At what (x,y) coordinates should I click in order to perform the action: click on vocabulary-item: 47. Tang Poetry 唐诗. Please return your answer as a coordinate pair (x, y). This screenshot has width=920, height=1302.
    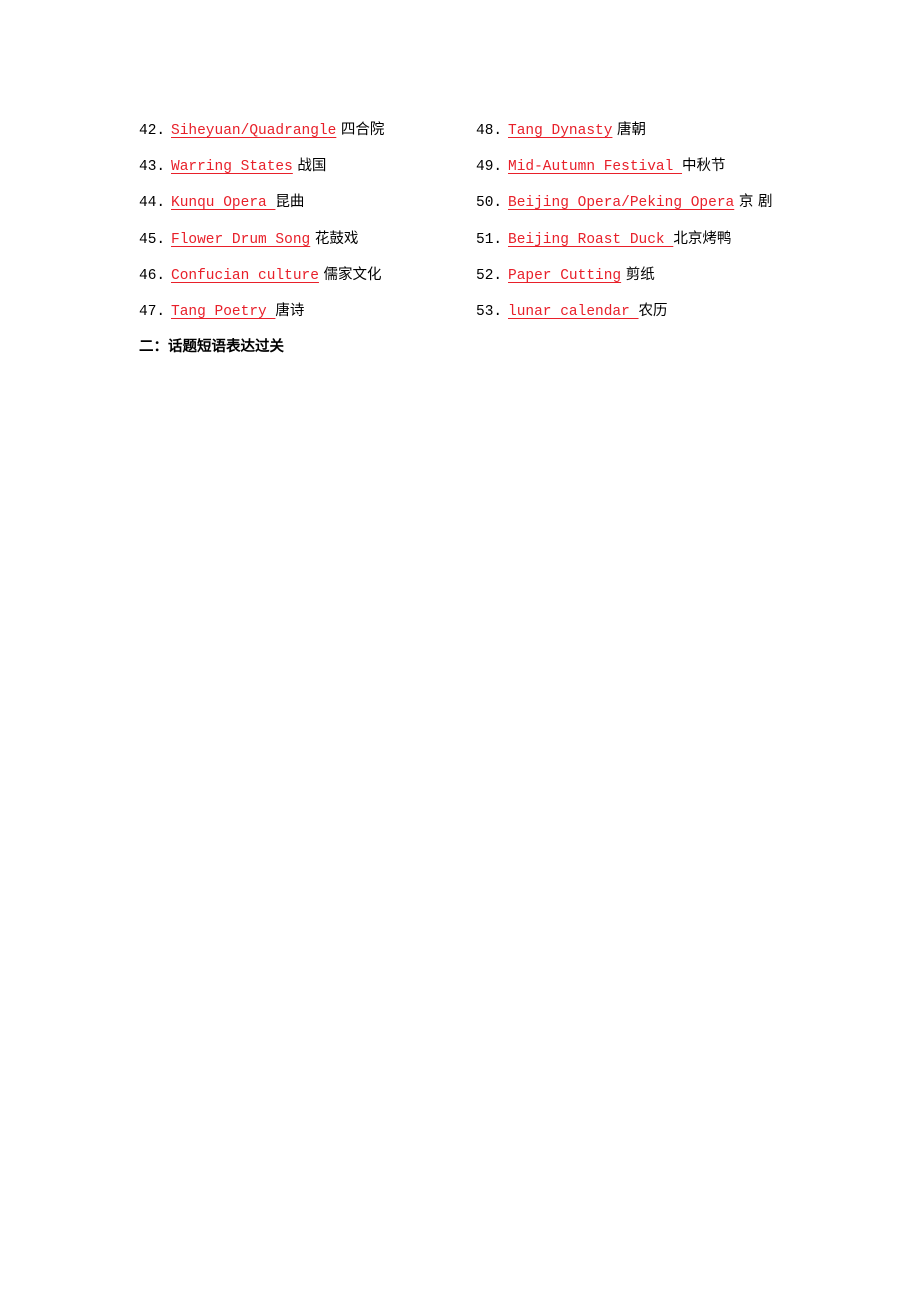
    Looking at the image, I should click on (261, 315).